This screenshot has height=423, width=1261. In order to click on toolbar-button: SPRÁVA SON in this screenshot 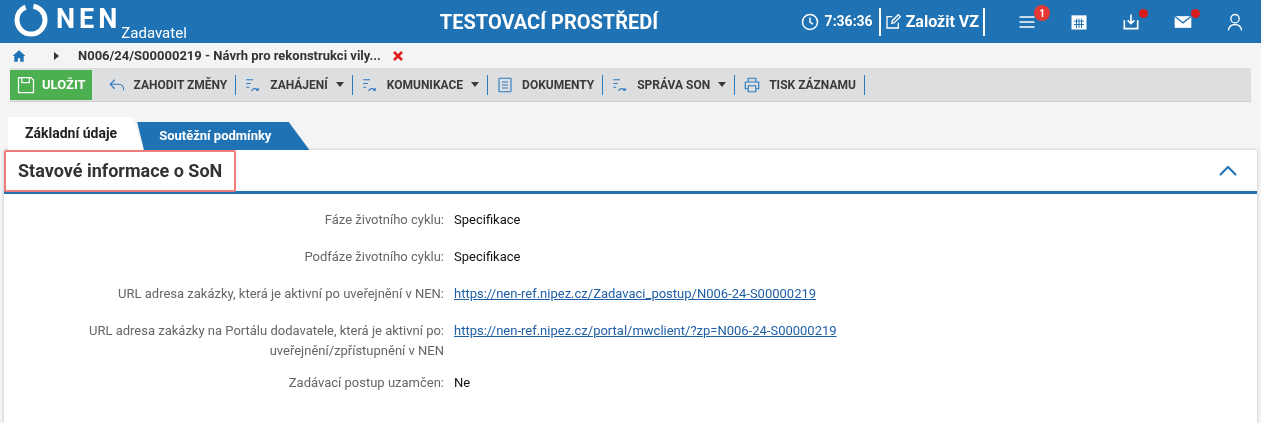, I will do `click(669, 84)`.